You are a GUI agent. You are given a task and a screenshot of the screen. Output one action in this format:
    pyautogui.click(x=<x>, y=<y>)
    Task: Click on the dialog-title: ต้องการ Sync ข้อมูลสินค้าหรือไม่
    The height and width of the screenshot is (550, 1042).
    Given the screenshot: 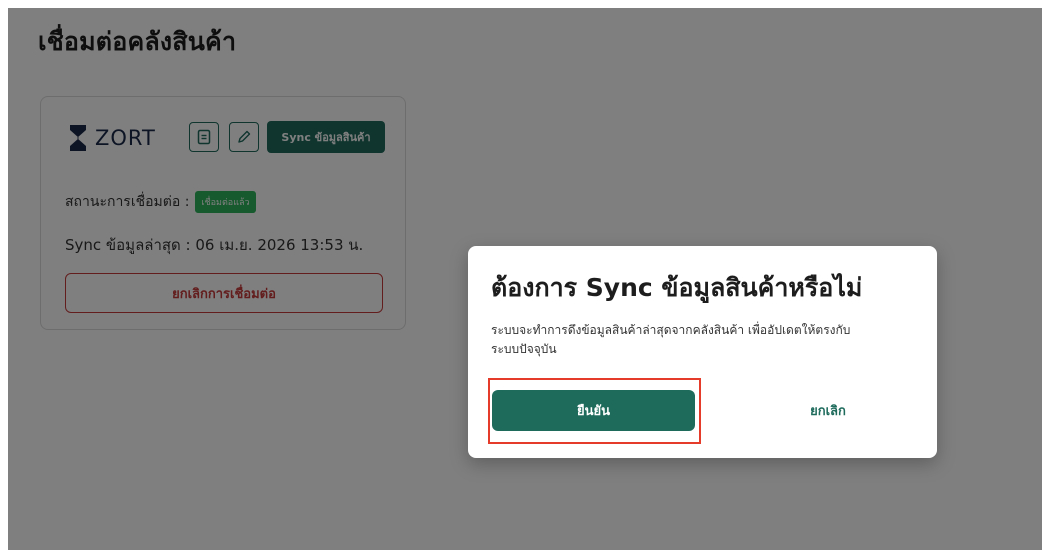 What is the action you would take?
    pyautogui.click(x=677, y=287)
    